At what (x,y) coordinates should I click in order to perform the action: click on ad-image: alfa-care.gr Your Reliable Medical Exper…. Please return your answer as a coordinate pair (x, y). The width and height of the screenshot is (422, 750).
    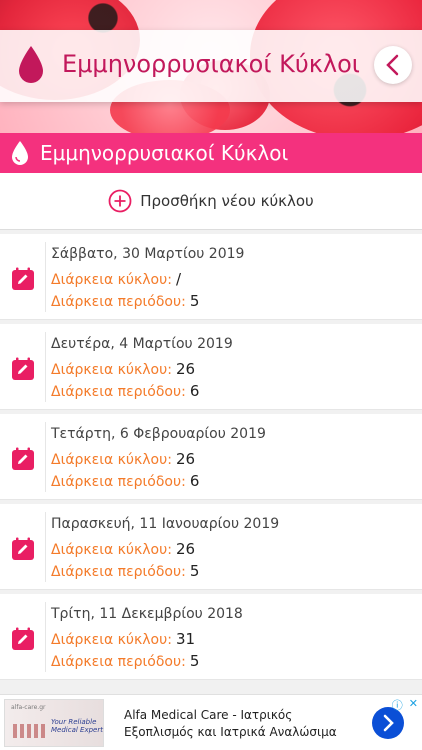
    Looking at the image, I should click on (54, 723).